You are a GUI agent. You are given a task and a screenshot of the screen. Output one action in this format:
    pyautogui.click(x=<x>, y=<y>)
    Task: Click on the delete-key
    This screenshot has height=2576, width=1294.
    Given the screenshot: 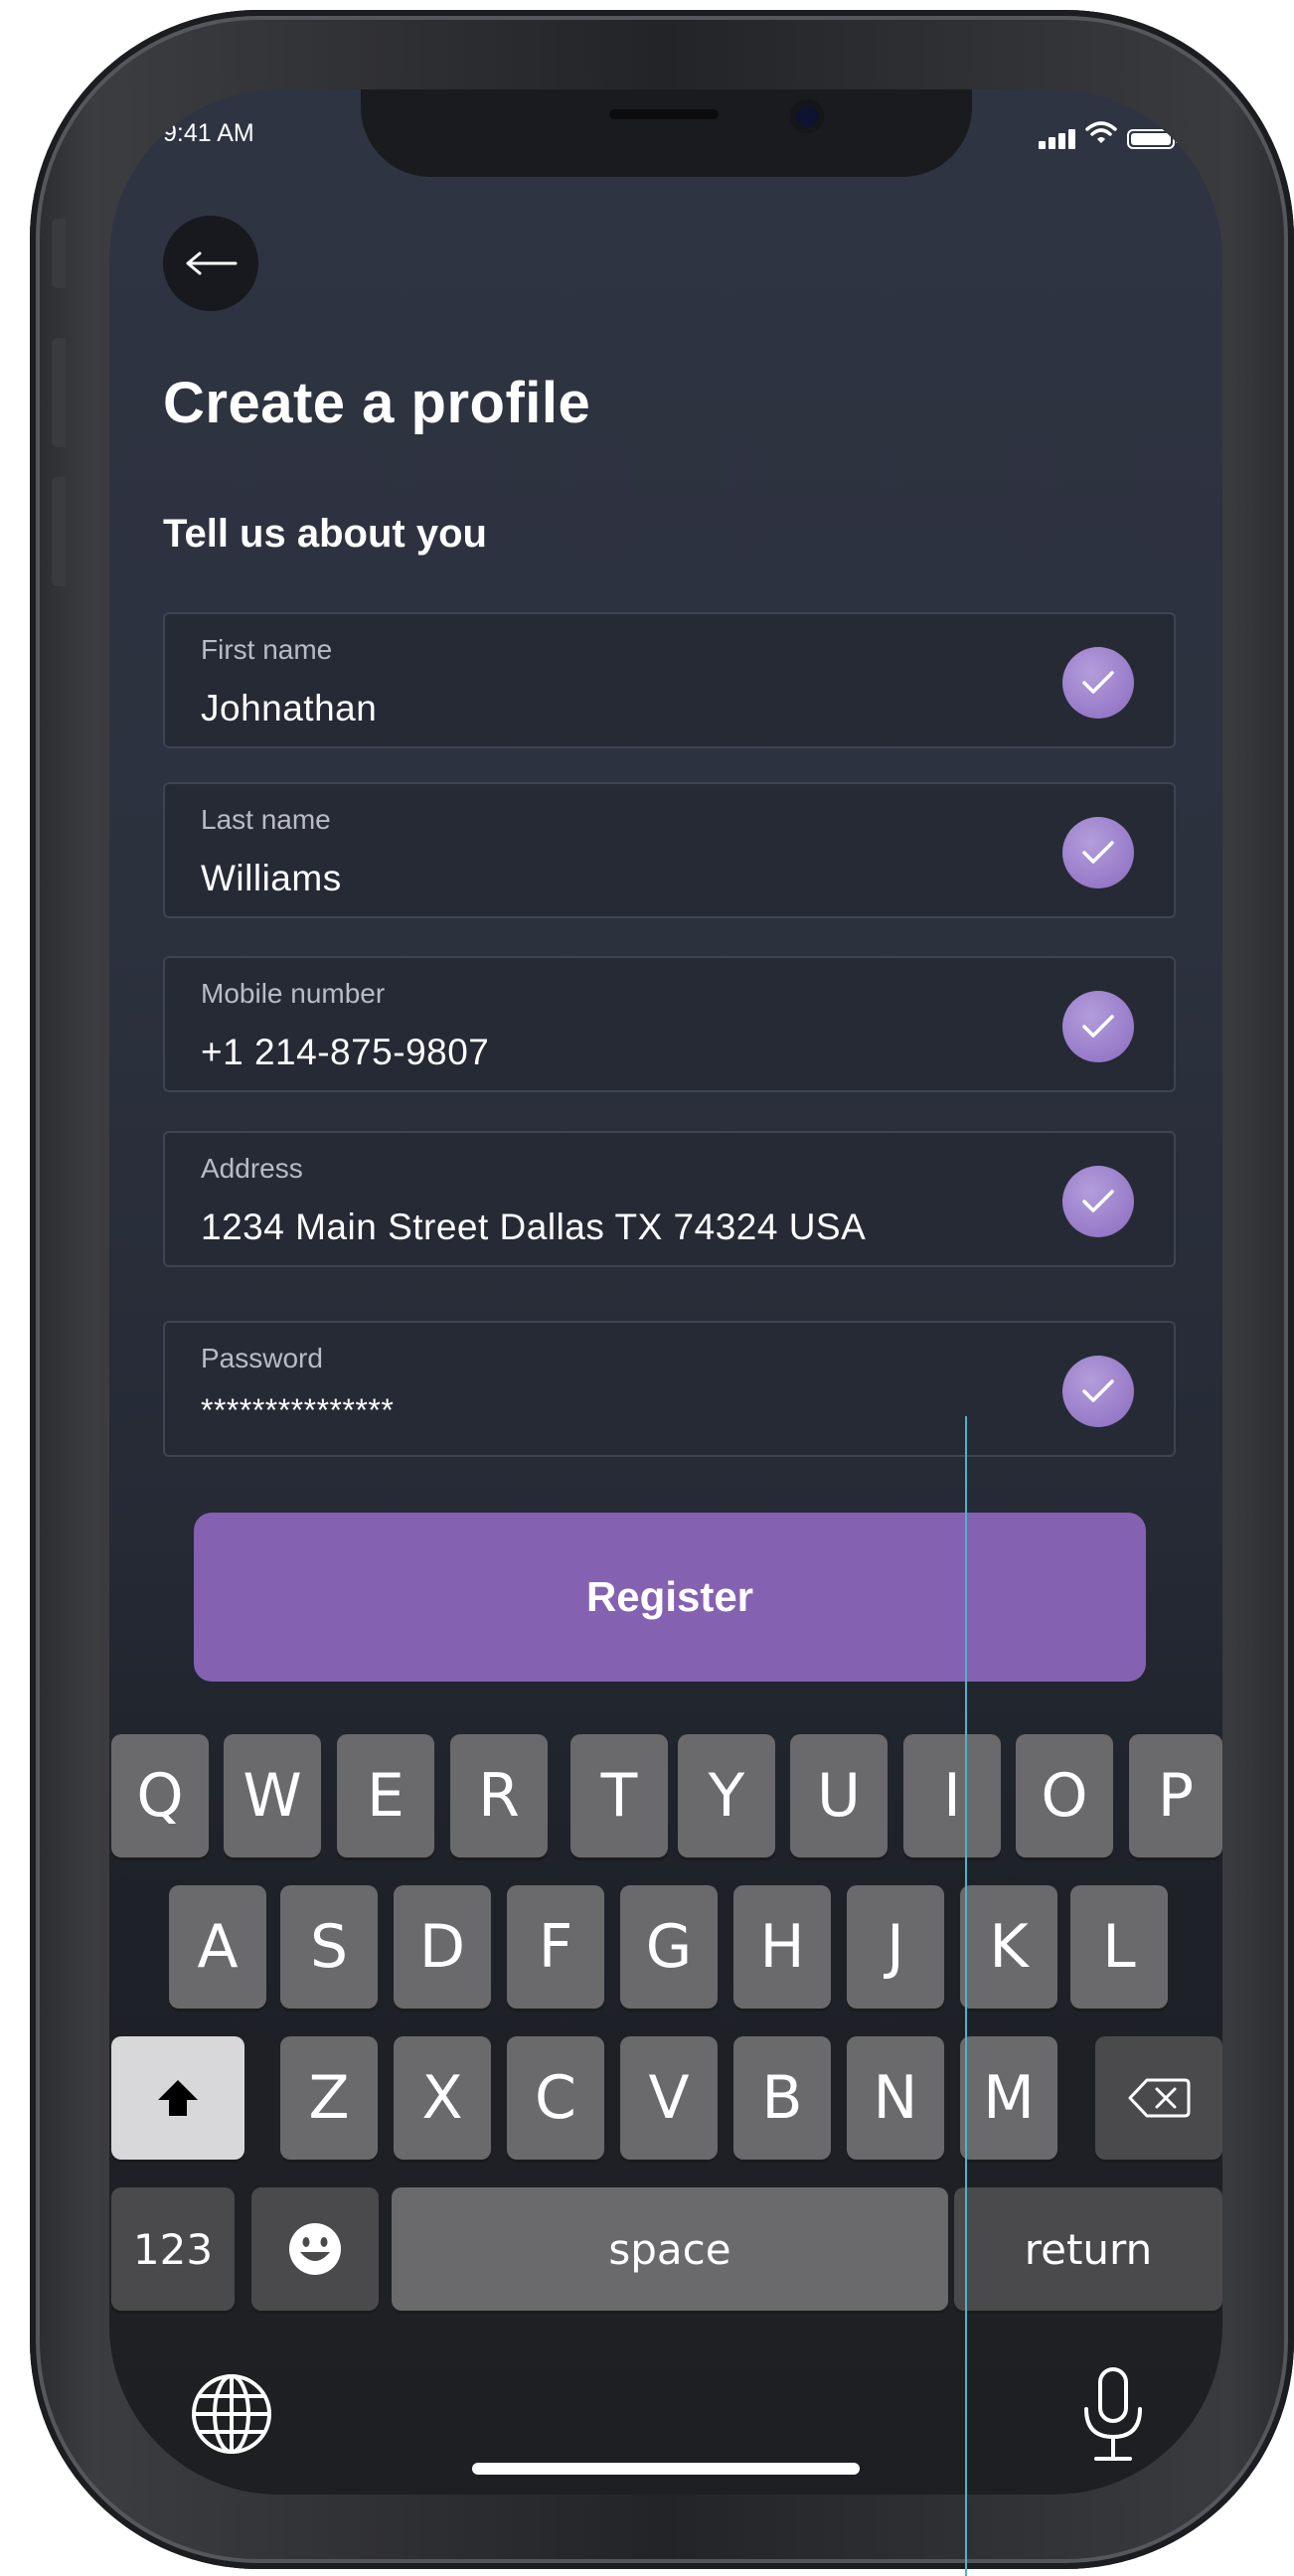 What is the action you would take?
    pyautogui.click(x=1158, y=2098)
    